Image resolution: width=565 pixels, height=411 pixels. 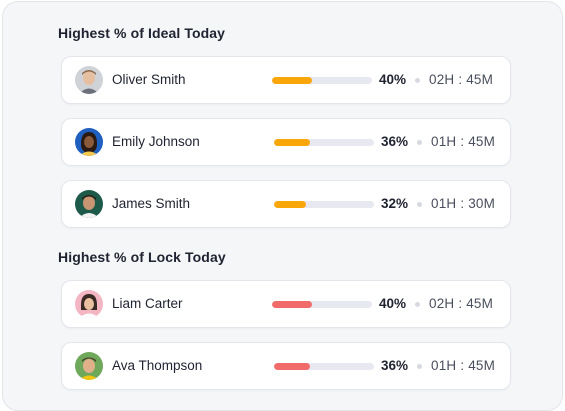 I want to click on list-item: James Smith 32% 01H : 30M, so click(x=286, y=204).